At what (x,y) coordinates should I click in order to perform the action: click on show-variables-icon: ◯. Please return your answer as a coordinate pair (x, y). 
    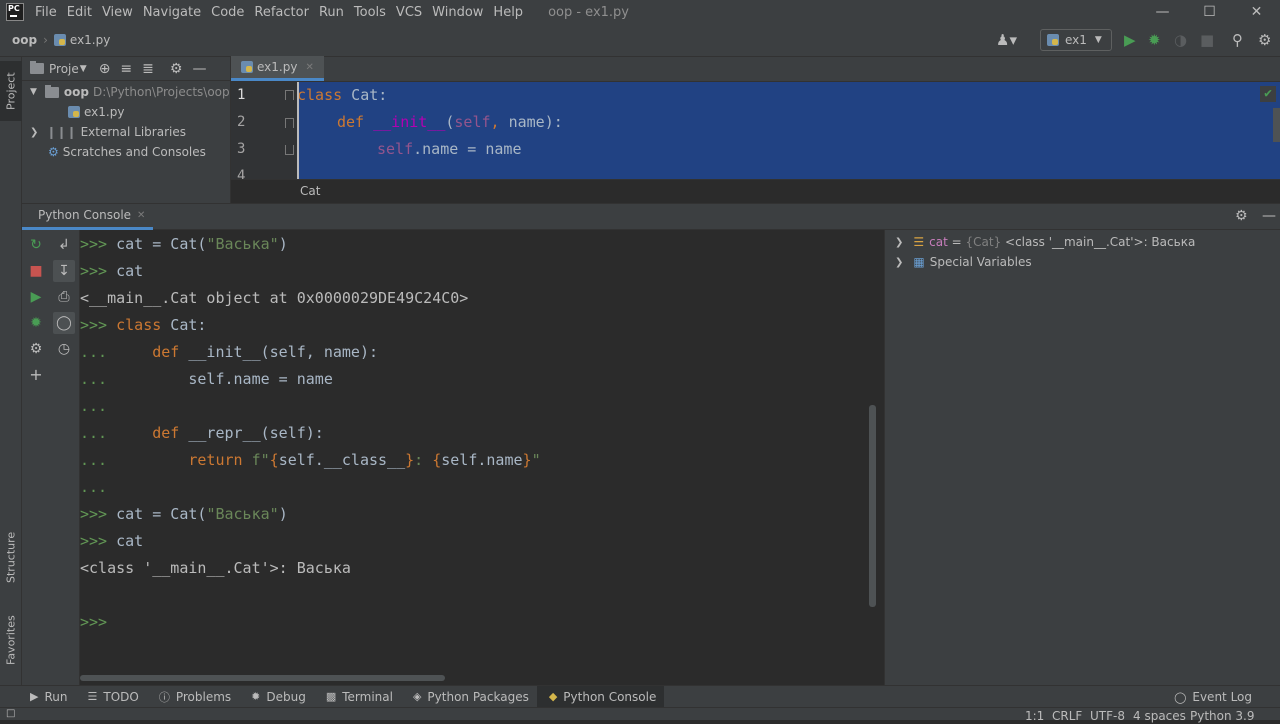
    Looking at the image, I should click on (64, 323).